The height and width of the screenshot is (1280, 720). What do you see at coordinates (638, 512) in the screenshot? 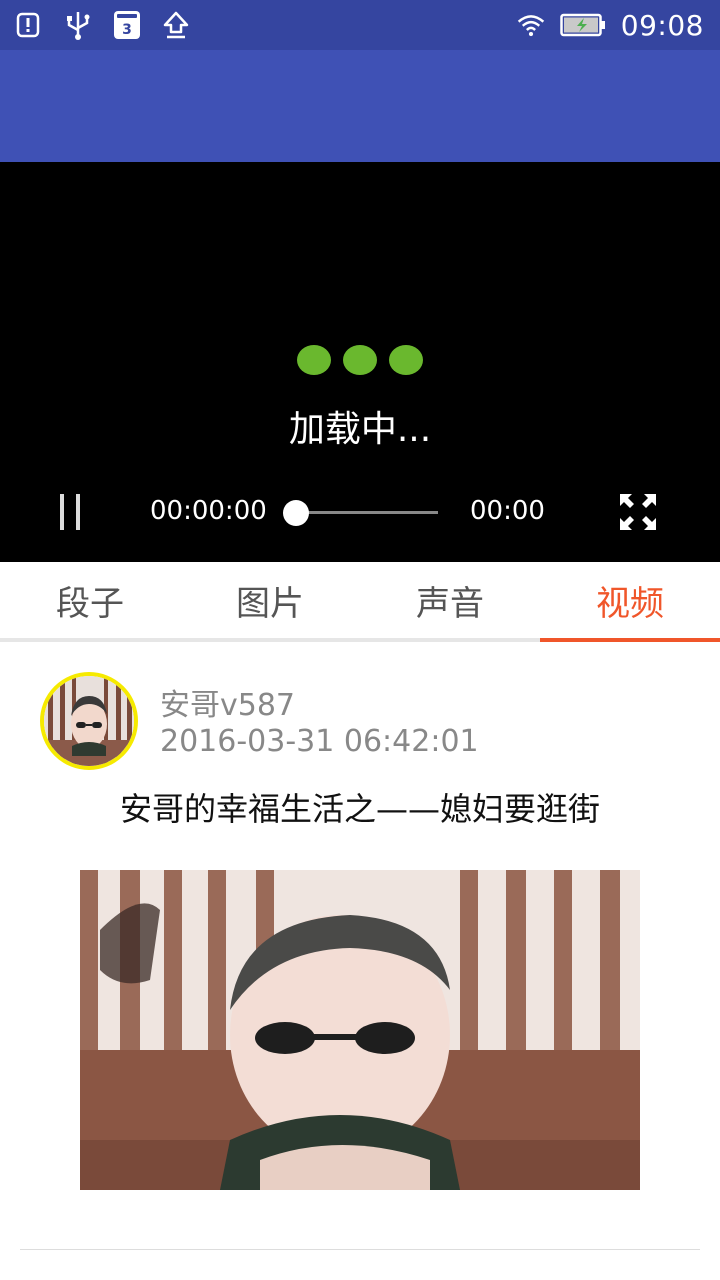
I see `fullscreen-icon` at bounding box center [638, 512].